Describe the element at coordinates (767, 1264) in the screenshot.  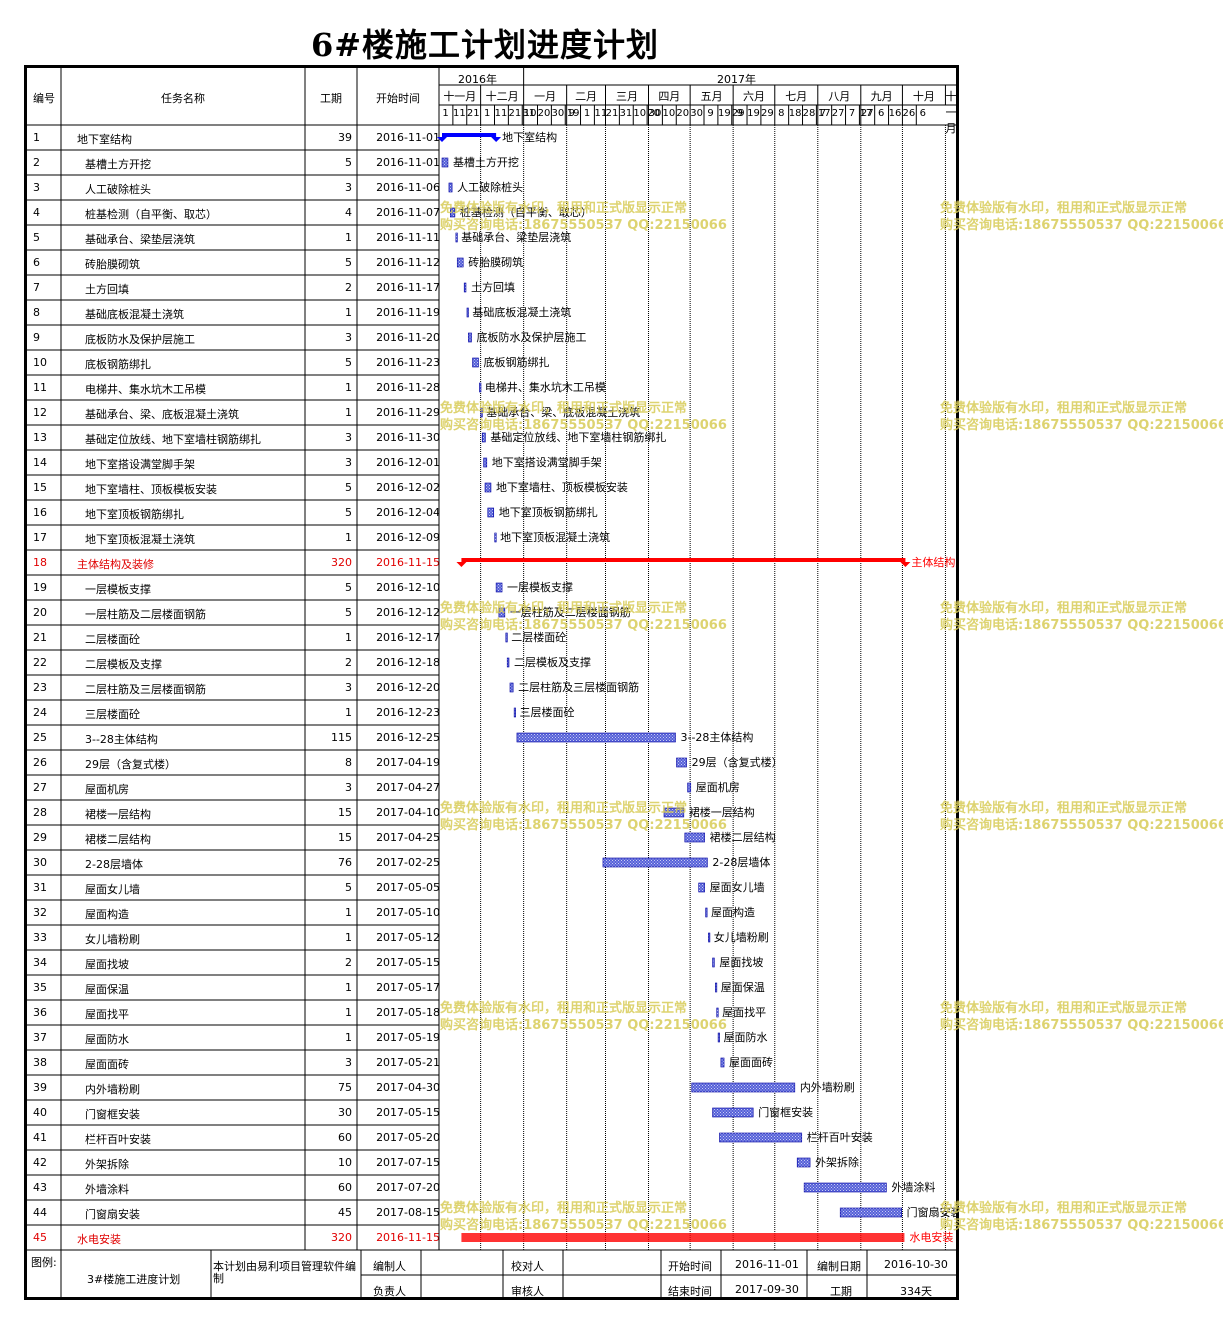
I see `footer-start-value: 2016-11-01` at that location.